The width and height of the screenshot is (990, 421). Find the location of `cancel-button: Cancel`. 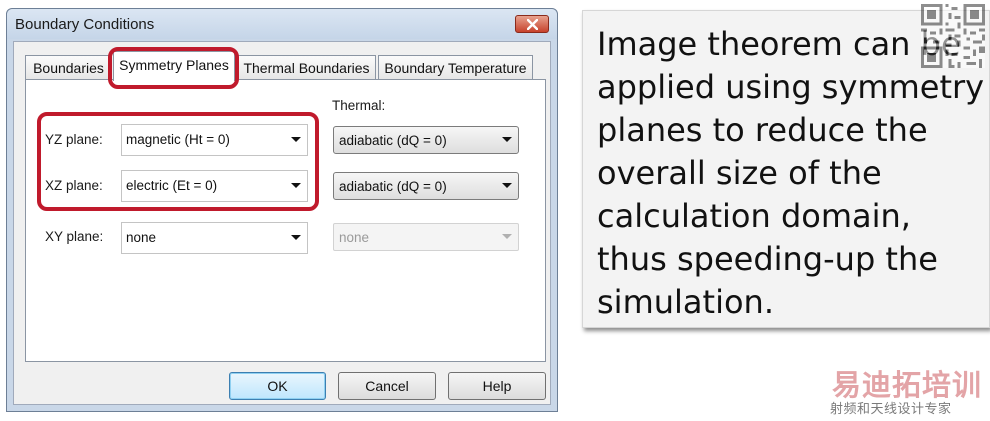

cancel-button: Cancel is located at coordinates (387, 386).